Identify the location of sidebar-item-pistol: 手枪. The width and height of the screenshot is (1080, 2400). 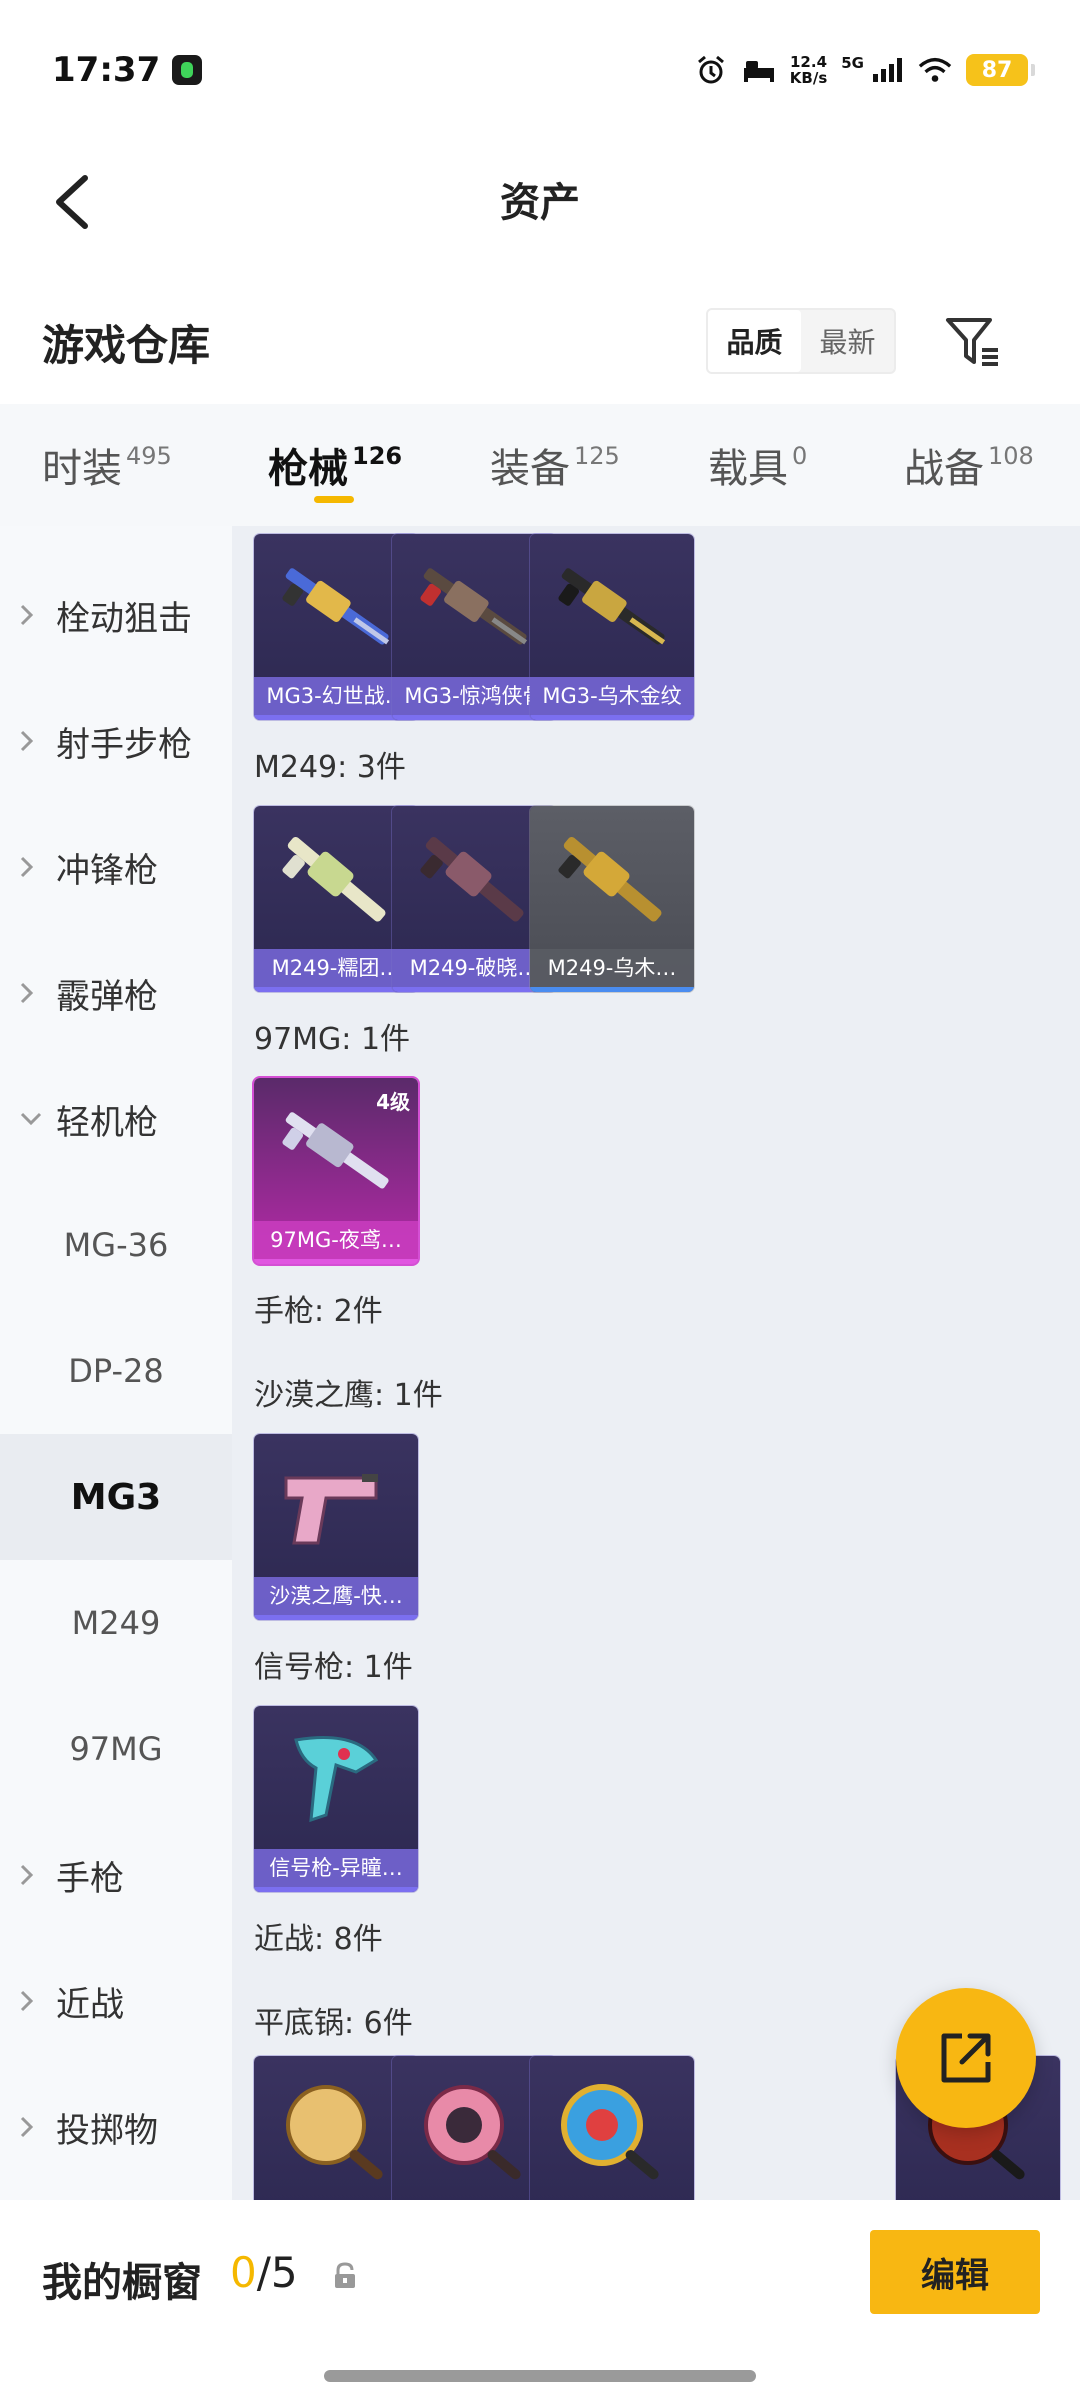
(116, 1875).